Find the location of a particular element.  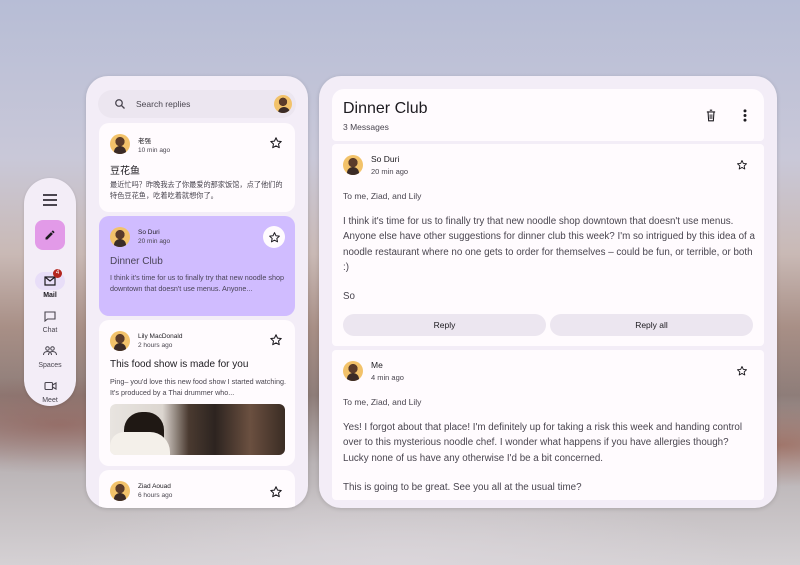

sender-name: Lily MacDonald is located at coordinates (160, 336).